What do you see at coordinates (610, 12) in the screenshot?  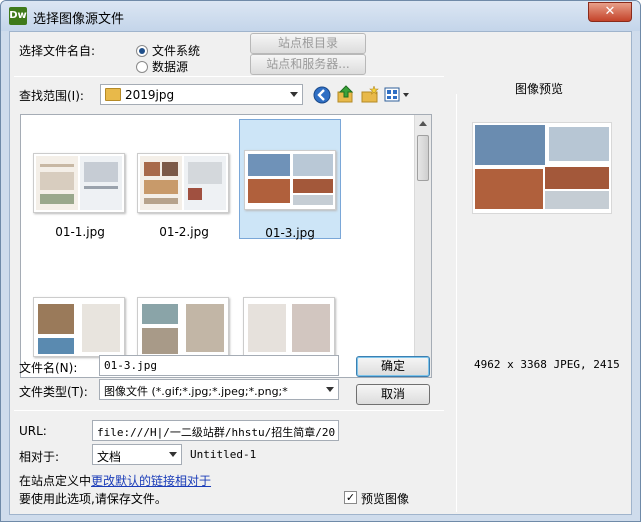 I see `close-button: ✕` at bounding box center [610, 12].